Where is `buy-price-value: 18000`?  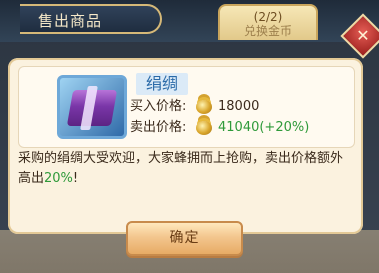
buy-price-value: 18000 is located at coordinates (239, 106).